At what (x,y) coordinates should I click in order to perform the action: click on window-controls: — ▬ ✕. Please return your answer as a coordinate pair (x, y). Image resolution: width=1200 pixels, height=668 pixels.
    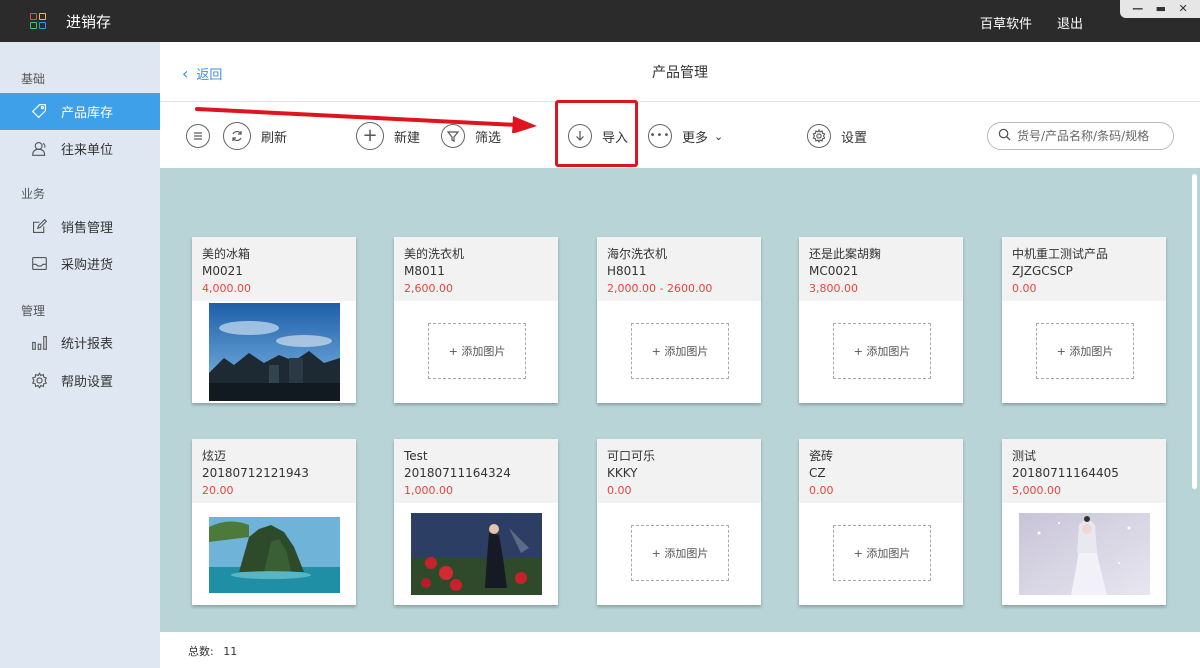
    Looking at the image, I should click on (1160, 9).